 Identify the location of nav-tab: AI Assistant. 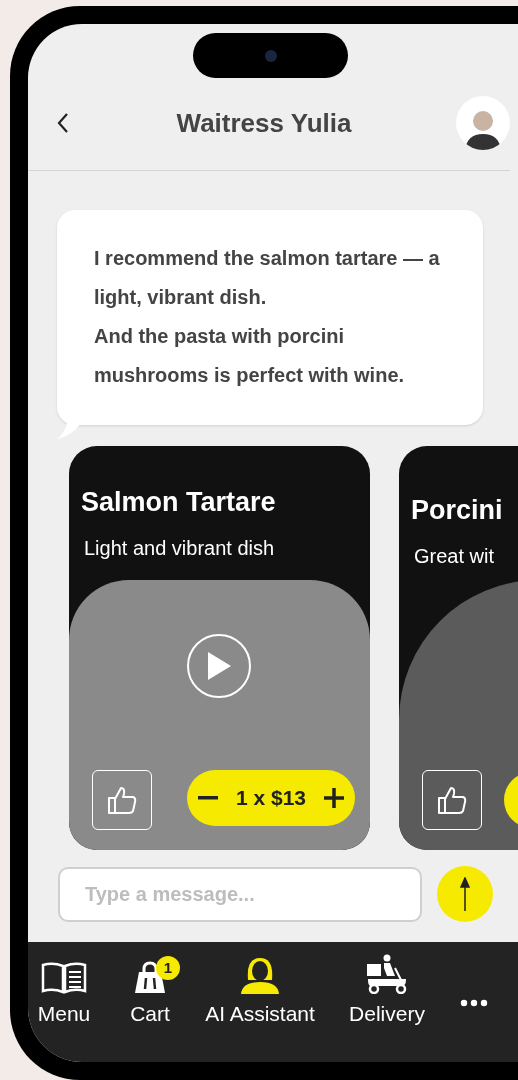
(260, 990).